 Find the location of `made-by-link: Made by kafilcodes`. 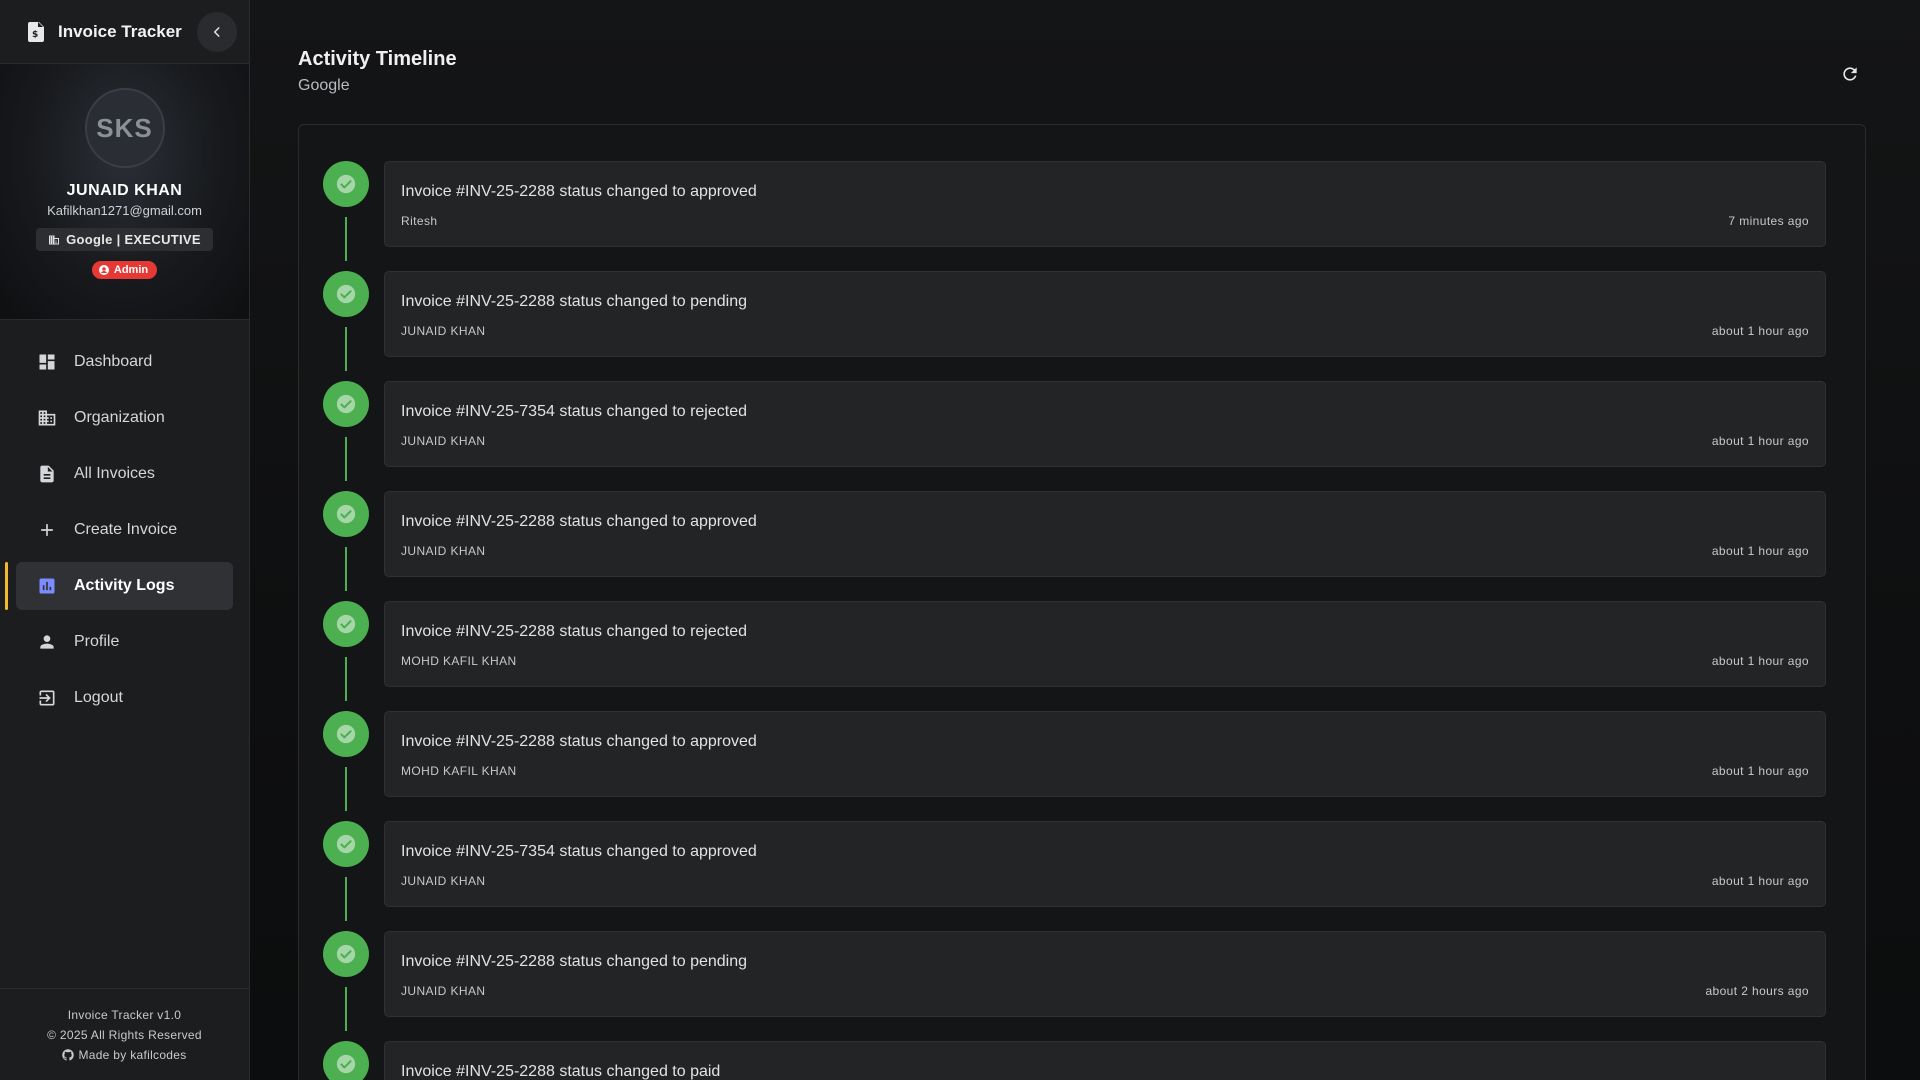

made-by-link: Made by kafilcodes is located at coordinates (124, 1055).